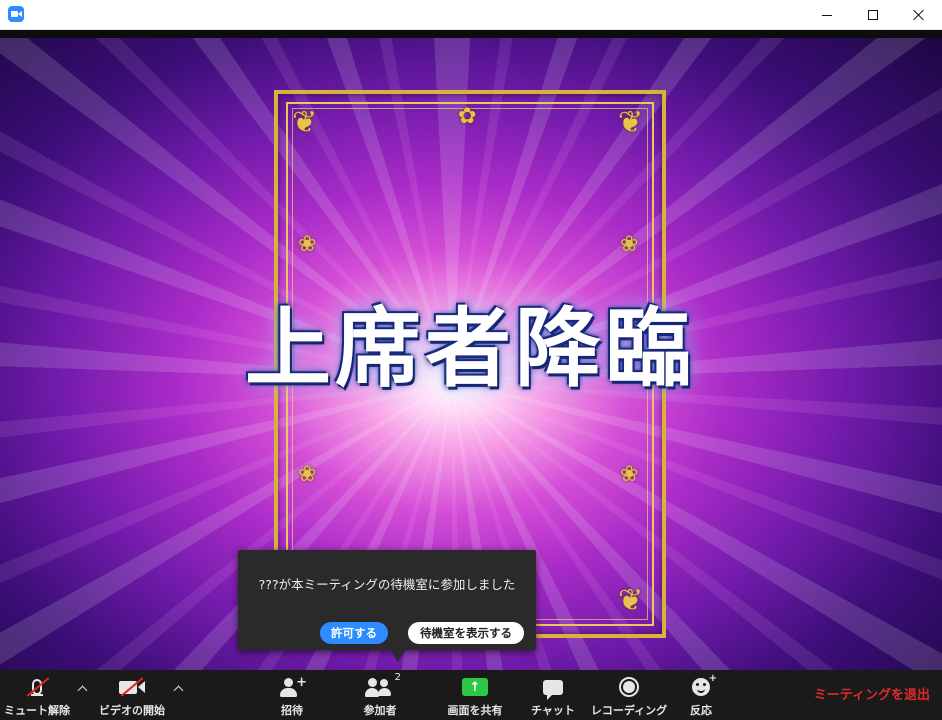 The image size is (942, 720). I want to click on maximize-icon, so click(873, 15).